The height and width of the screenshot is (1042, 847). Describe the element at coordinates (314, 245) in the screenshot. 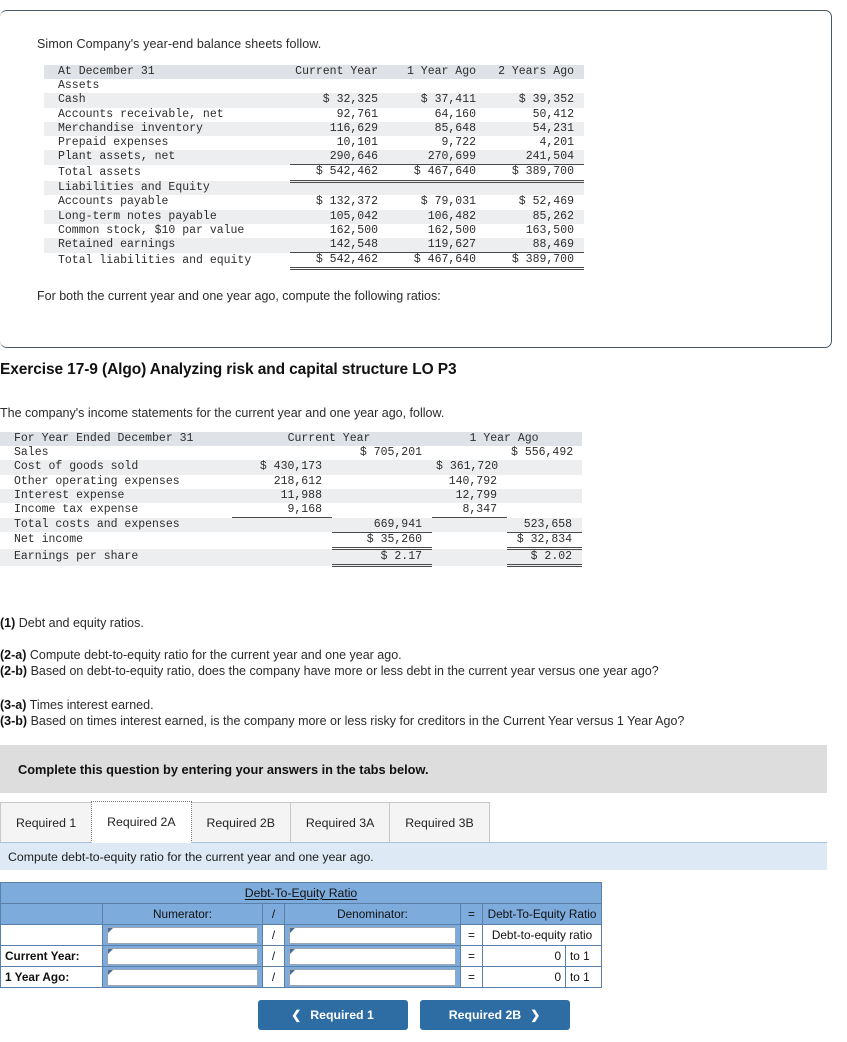

I see `table-row: Retained earnings 142,548 119,627 88,469` at that location.